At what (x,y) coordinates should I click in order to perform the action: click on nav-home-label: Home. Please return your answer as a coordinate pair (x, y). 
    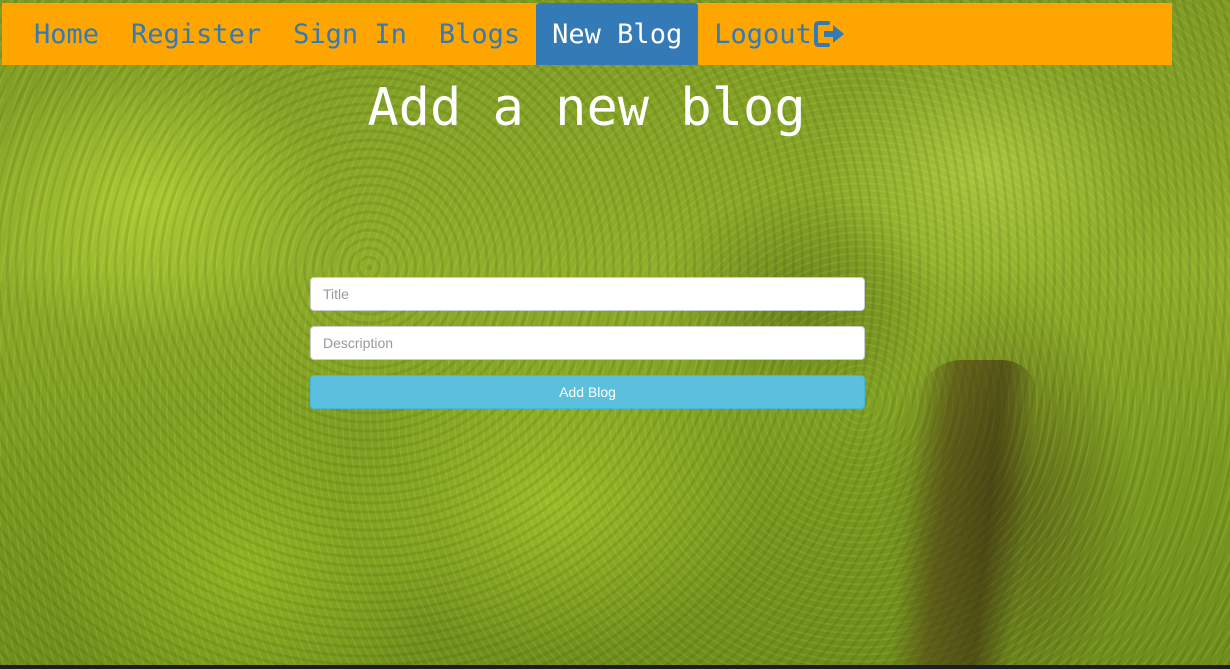
    Looking at the image, I should click on (67, 34).